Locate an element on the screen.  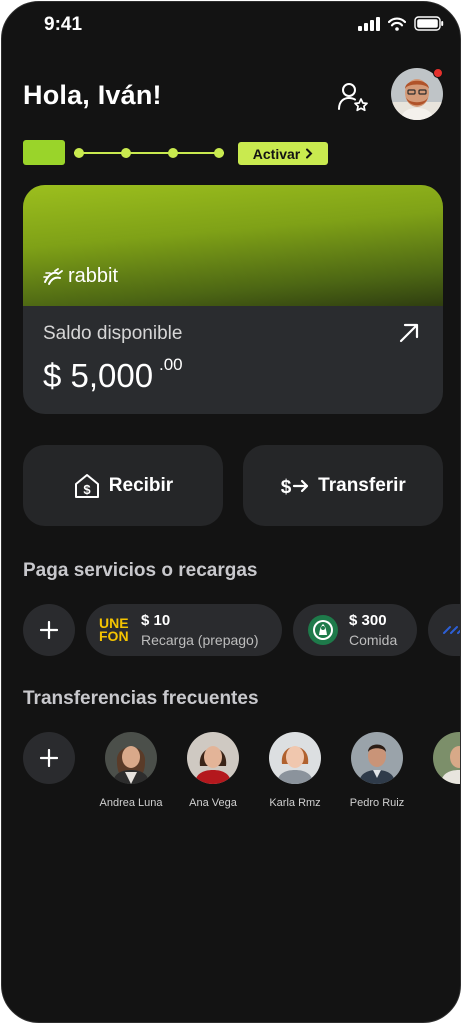
card-detail-button is located at coordinates (409, 333).